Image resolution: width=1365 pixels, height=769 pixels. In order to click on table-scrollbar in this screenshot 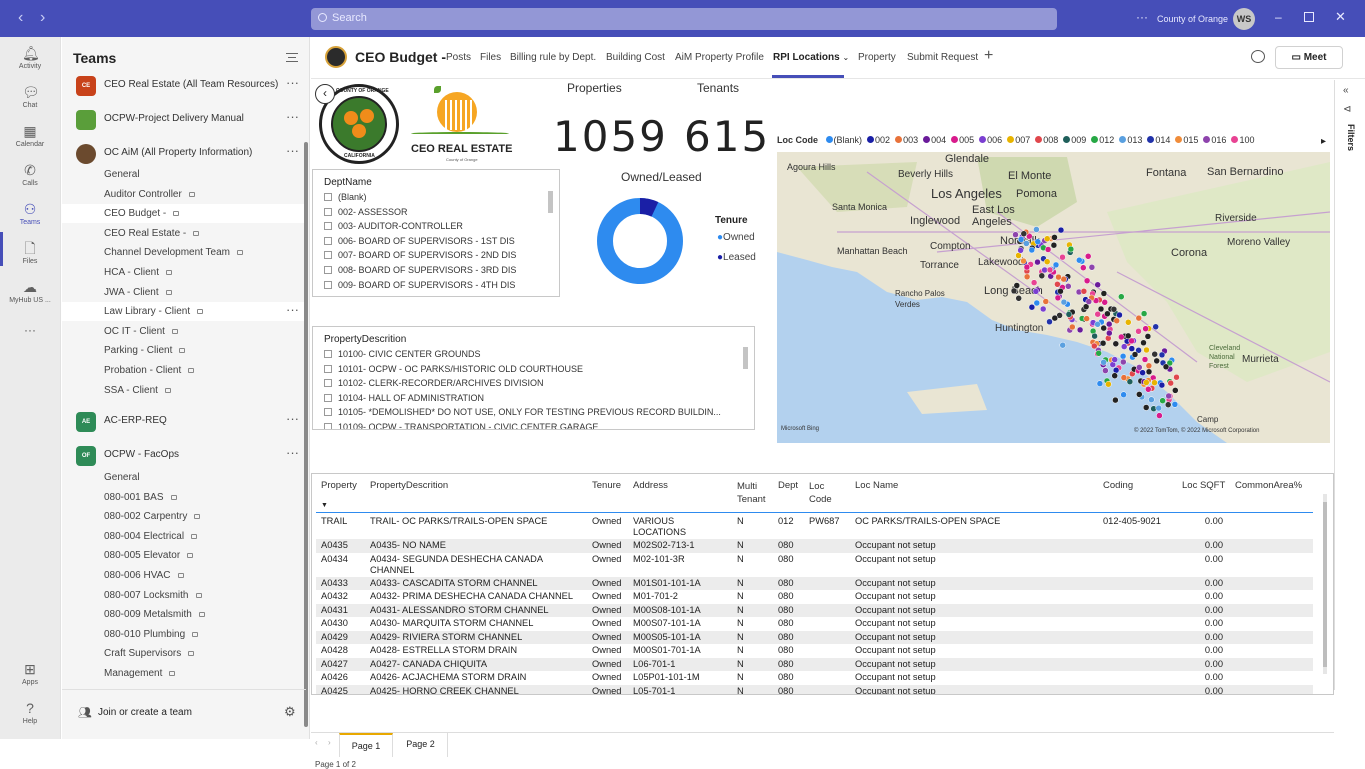, I will do `click(1325, 584)`.